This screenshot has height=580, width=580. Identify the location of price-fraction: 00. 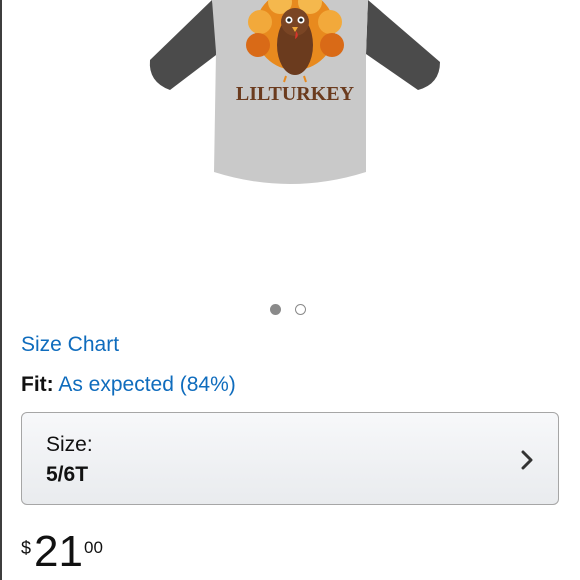
(93, 547).